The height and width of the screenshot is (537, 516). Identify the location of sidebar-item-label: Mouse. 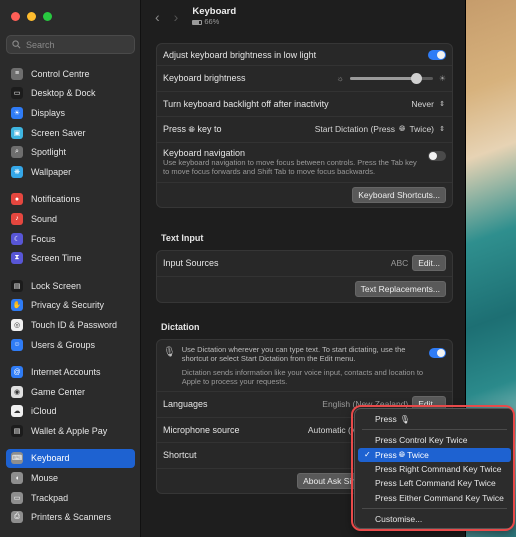
(45, 478).